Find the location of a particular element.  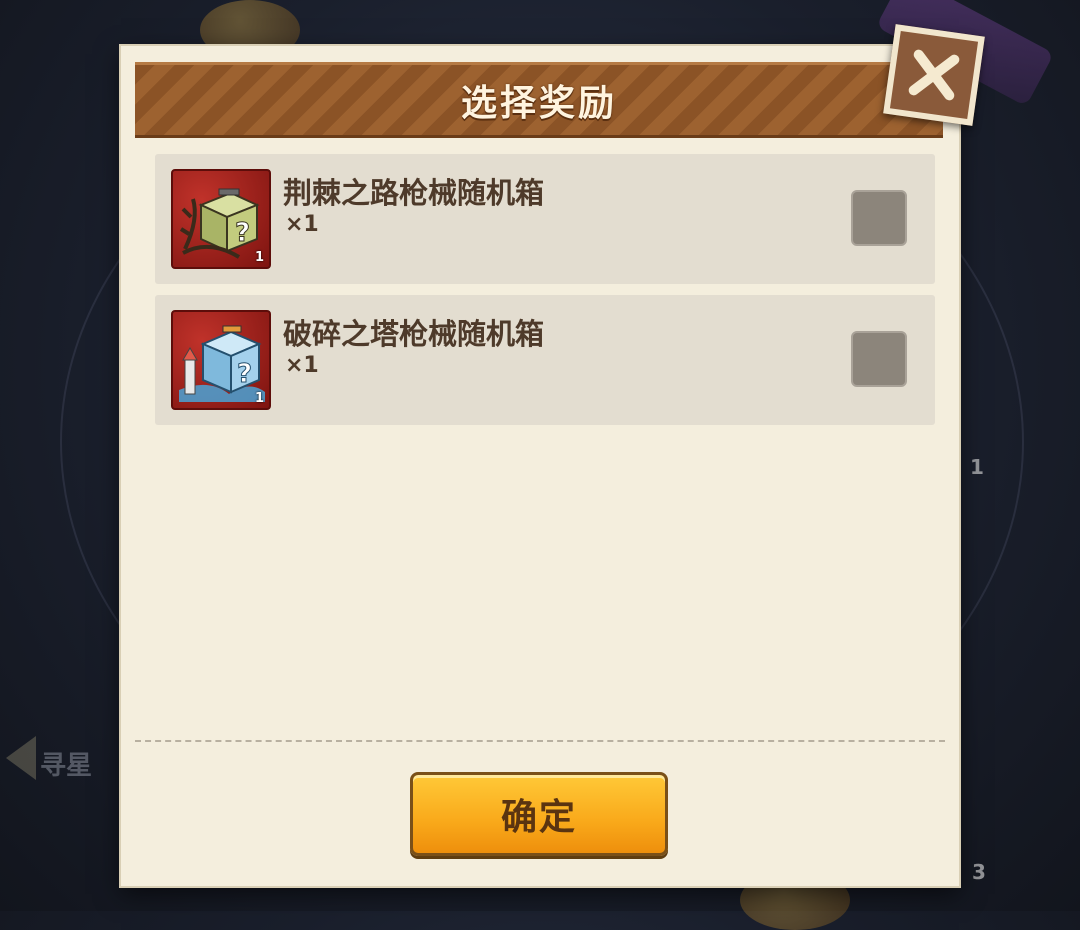

confirm-button: 确定 is located at coordinates (539, 814).